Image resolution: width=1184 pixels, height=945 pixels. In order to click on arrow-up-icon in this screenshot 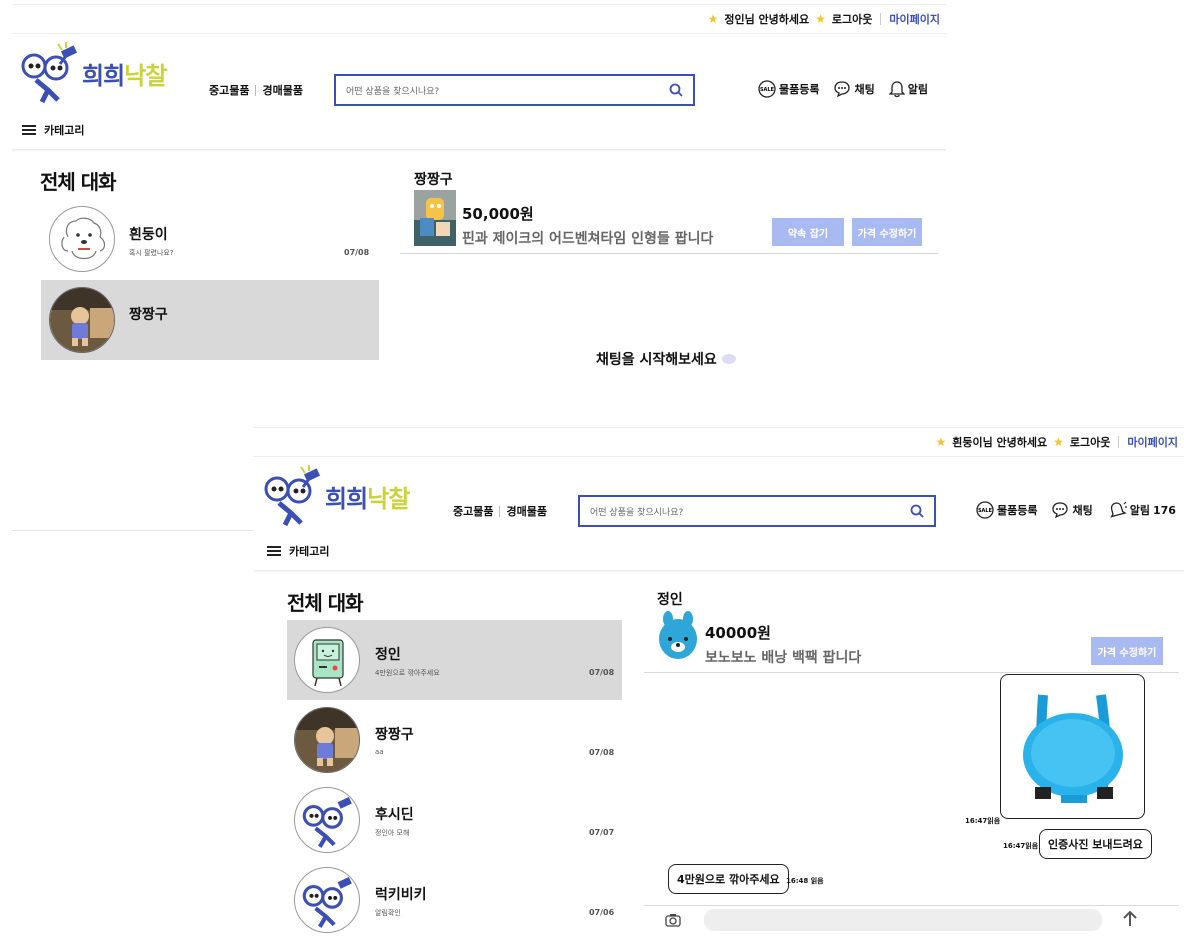, I will do `click(1130, 918)`.